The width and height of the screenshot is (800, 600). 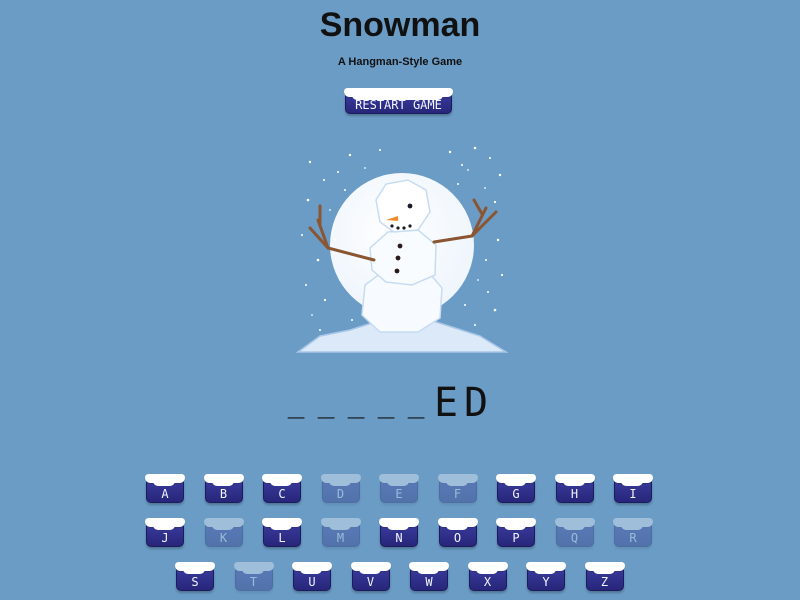 I want to click on letter-key-j: J, so click(x=165, y=532).